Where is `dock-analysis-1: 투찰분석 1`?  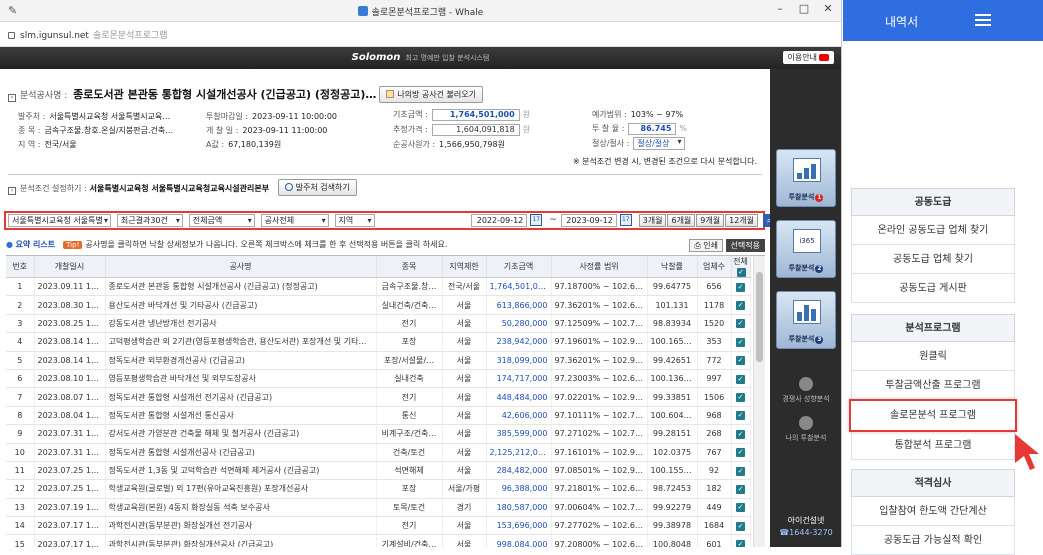 dock-analysis-1: 투찰분석 1 is located at coordinates (806, 178).